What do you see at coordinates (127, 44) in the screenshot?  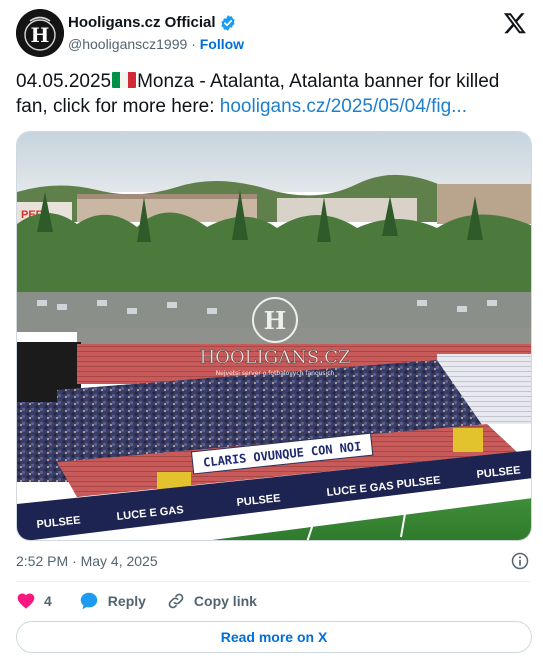 I see `handle: @hooliganscz1999` at bounding box center [127, 44].